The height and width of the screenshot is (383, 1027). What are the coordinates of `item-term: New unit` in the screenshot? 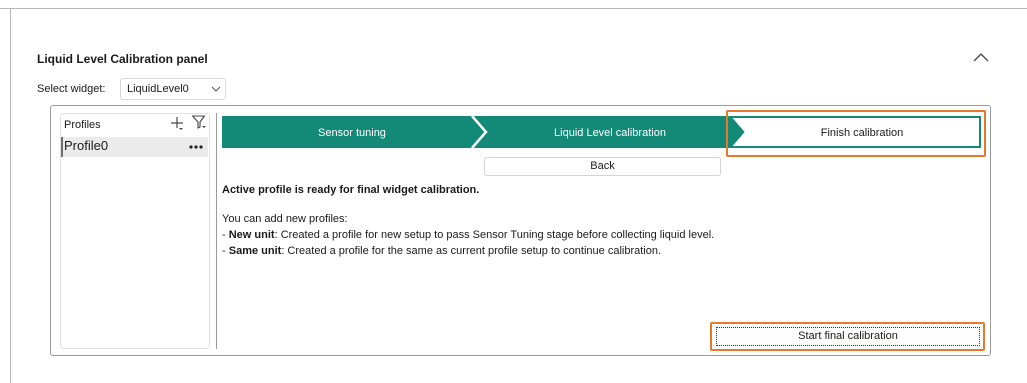 It's located at (251, 235).